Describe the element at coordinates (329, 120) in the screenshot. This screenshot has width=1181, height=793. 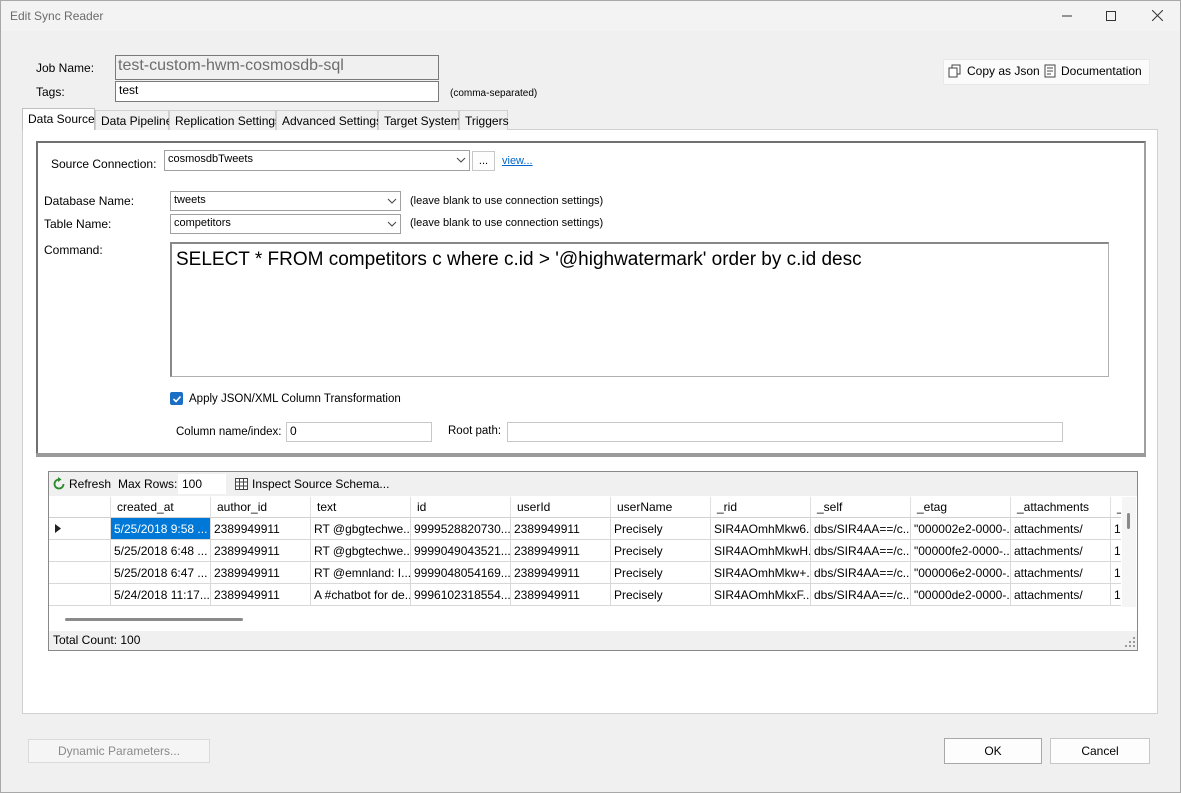
I see `tab-advanced-settings: Advanced Settings` at that location.